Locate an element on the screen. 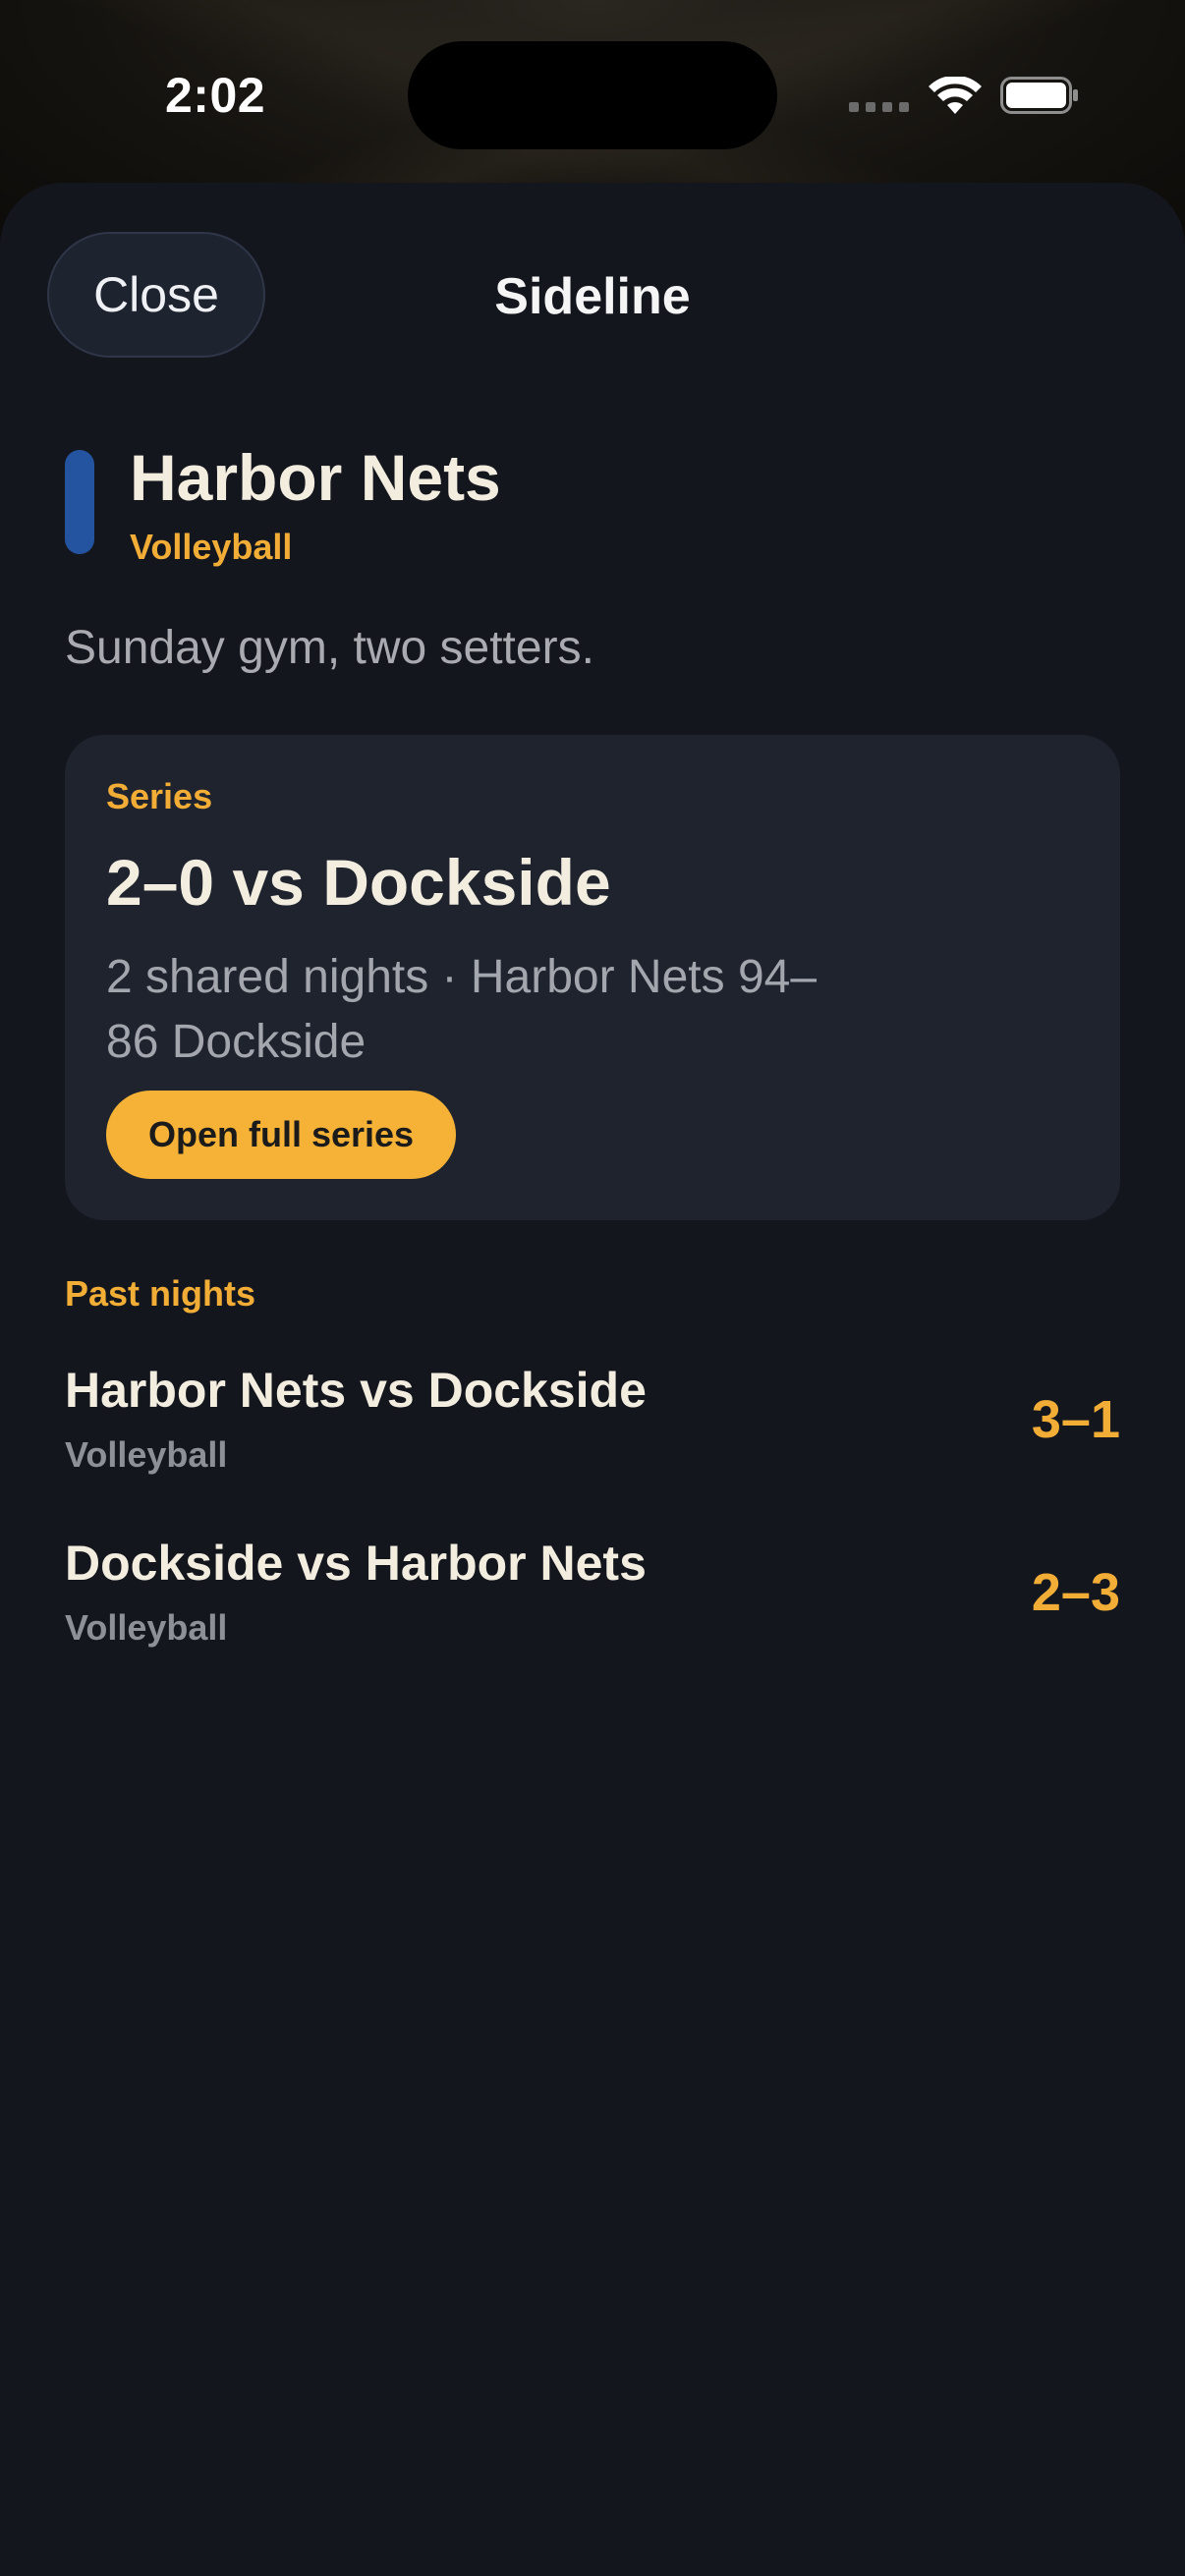 Image resolution: width=1185 pixels, height=2576 pixels. status-bar: 2:02 is located at coordinates (592, 93).